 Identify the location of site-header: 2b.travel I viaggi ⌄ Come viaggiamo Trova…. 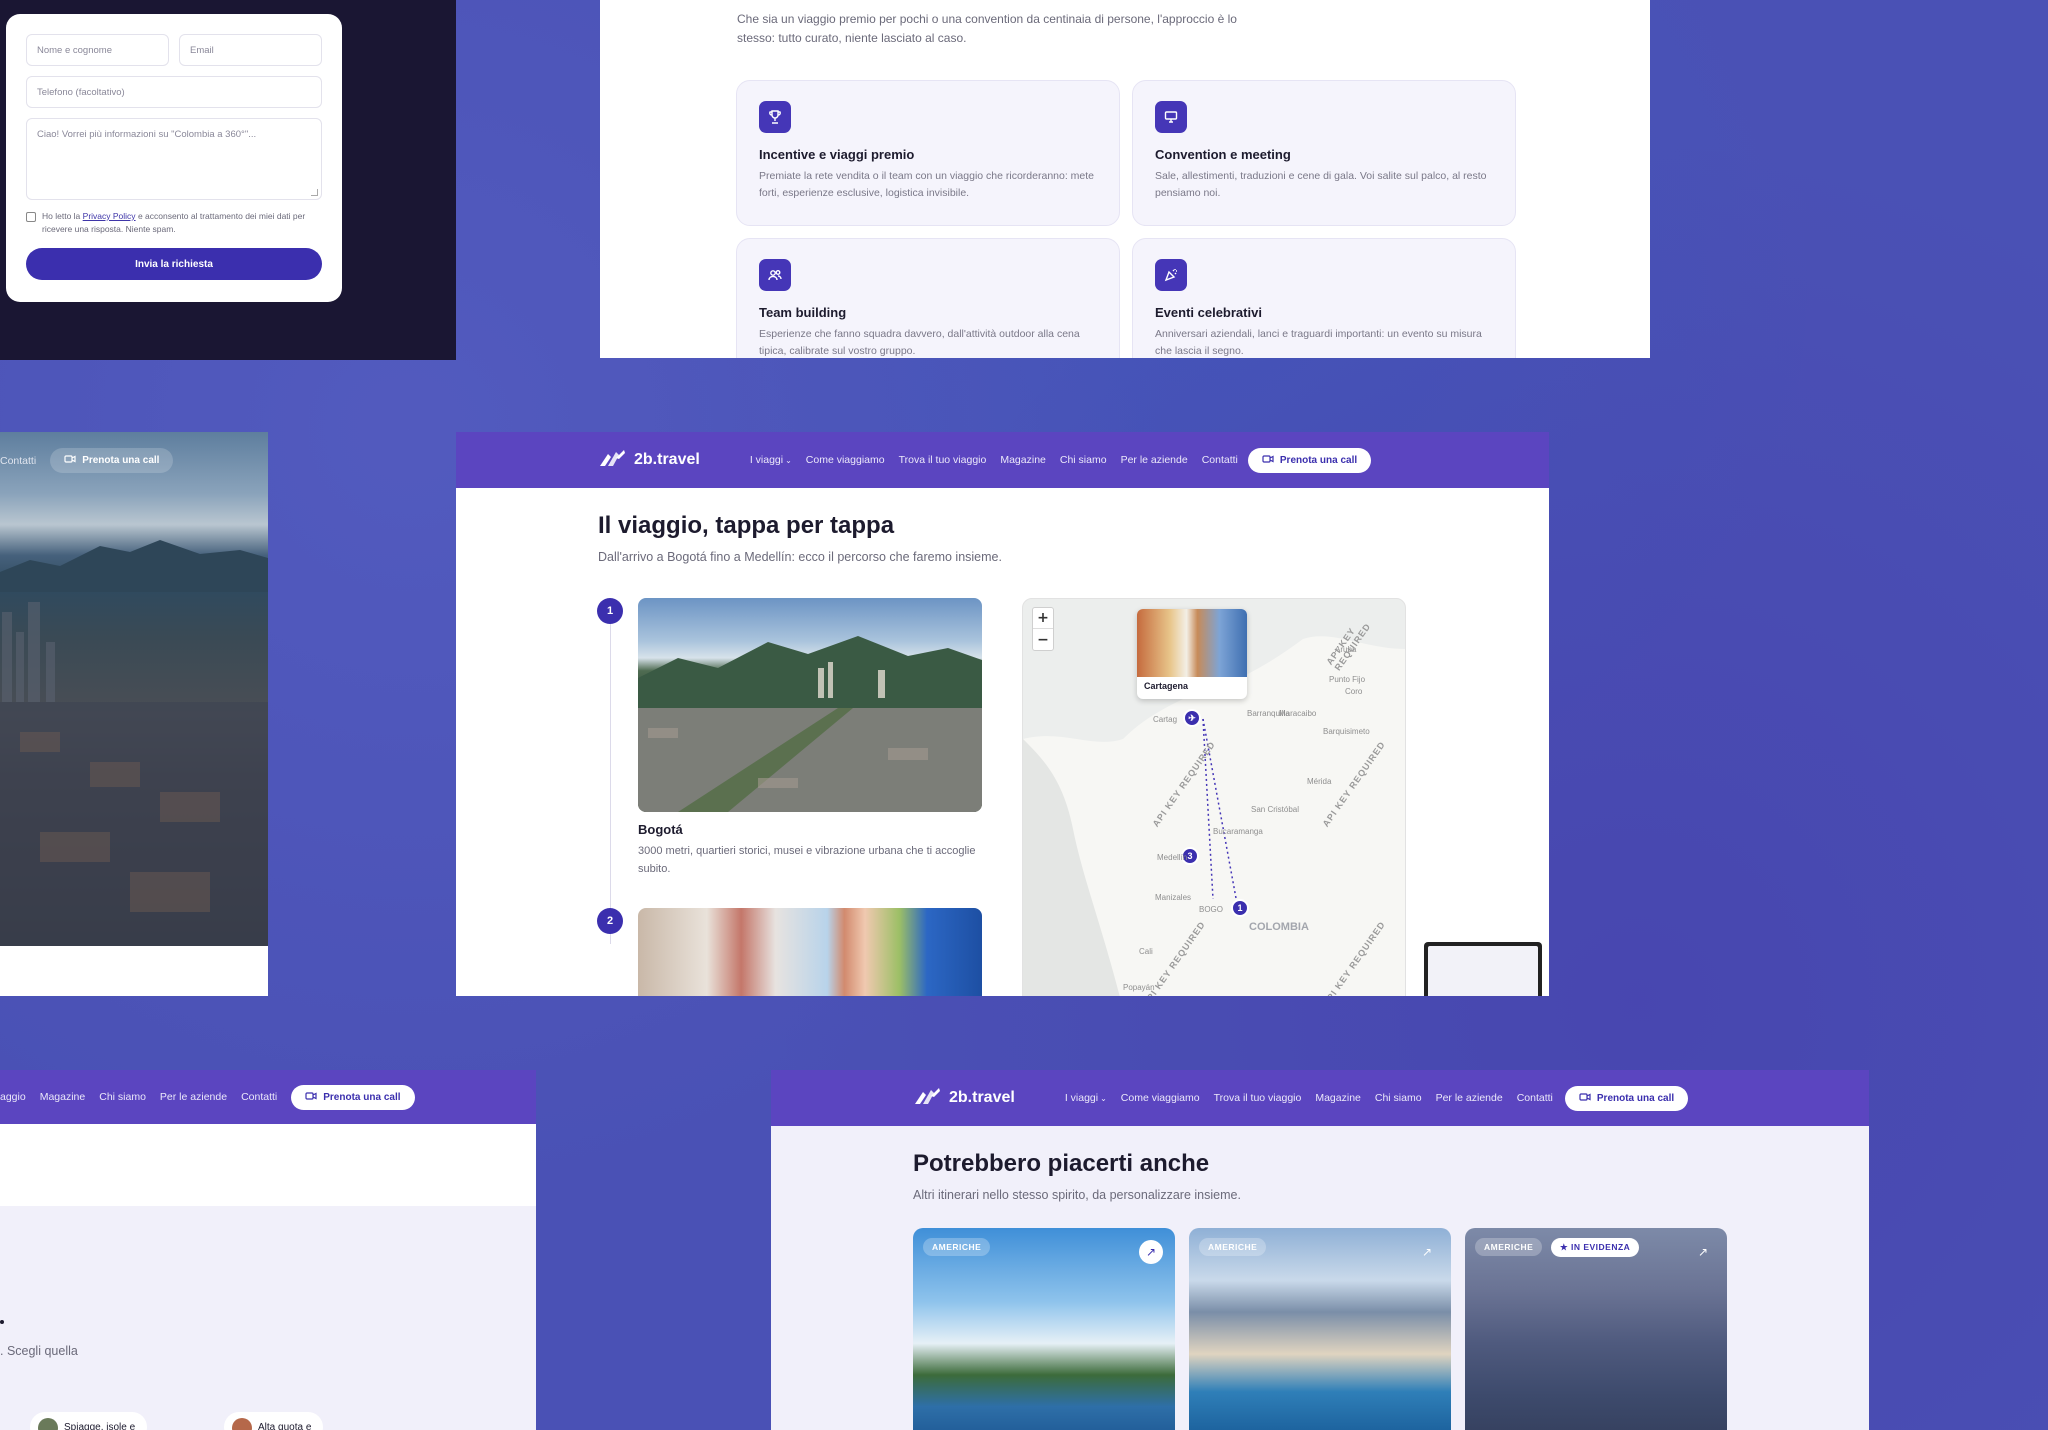
(1320, 1098).